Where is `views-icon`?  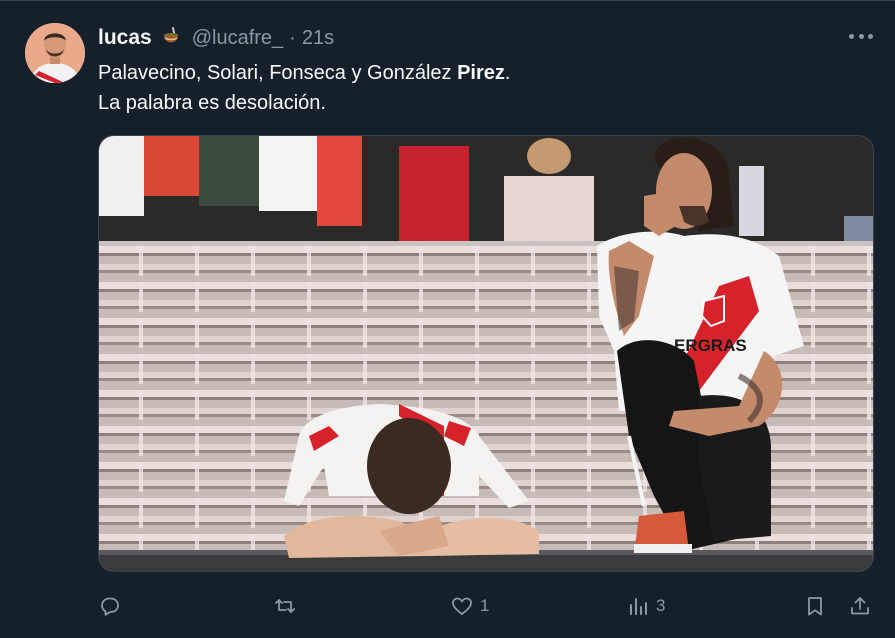 views-icon is located at coordinates (638, 606).